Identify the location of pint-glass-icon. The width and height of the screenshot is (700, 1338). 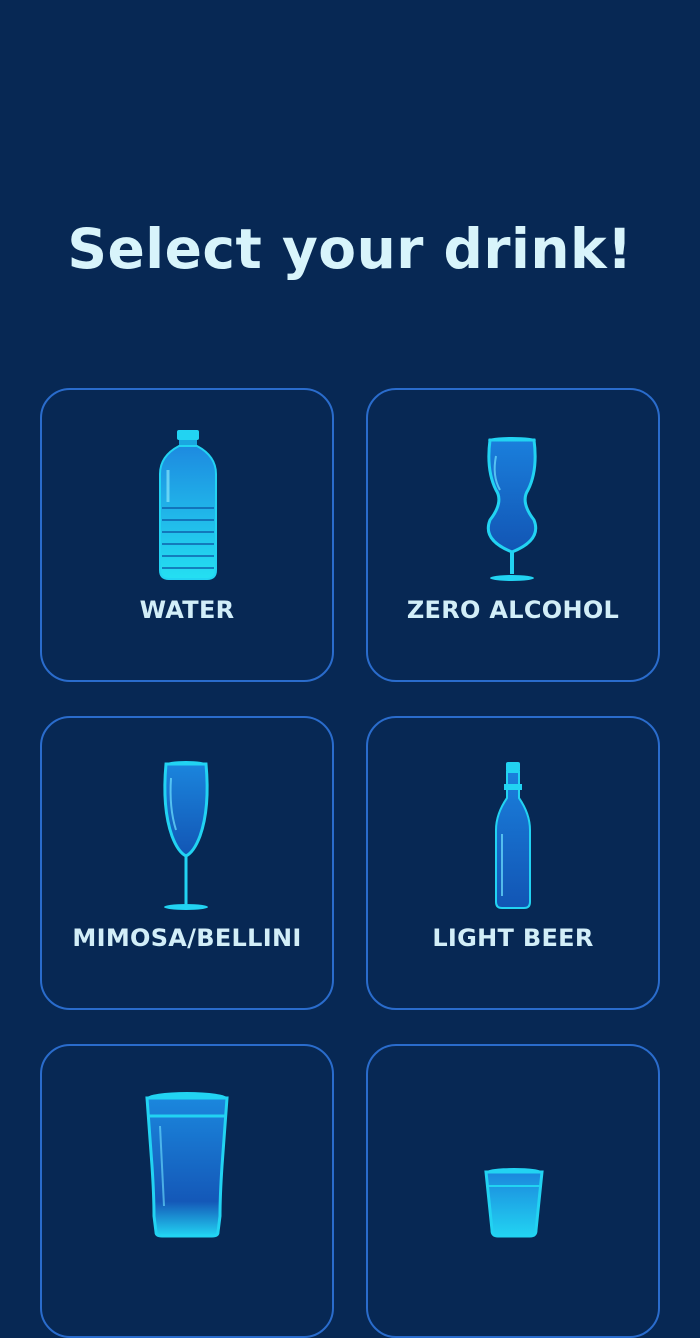
(187, 1165).